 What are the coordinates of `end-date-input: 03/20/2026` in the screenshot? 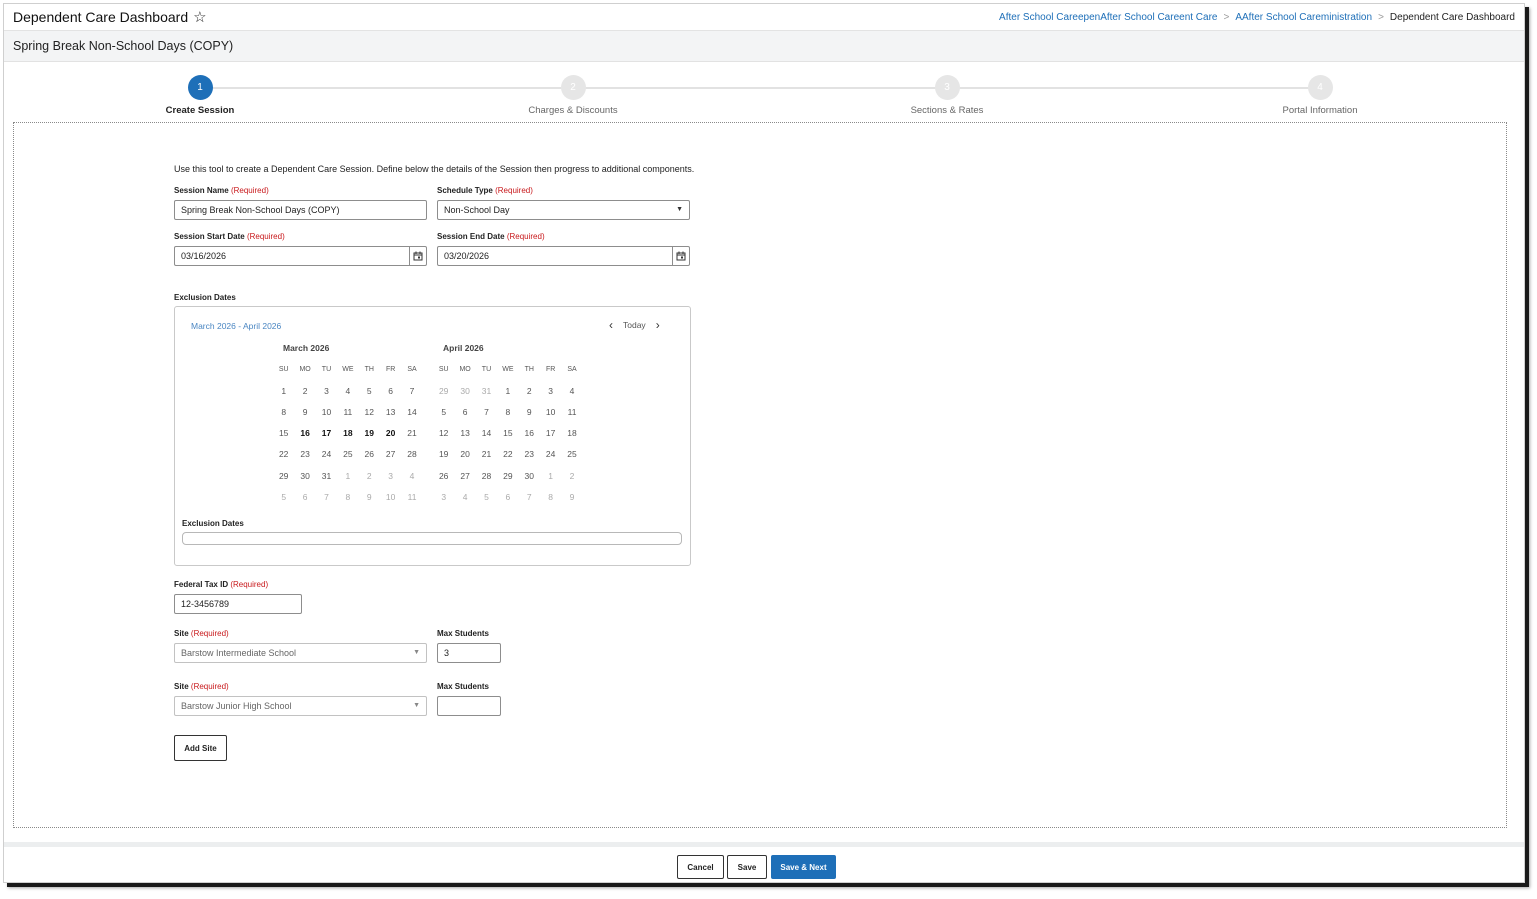 It's located at (563, 256).